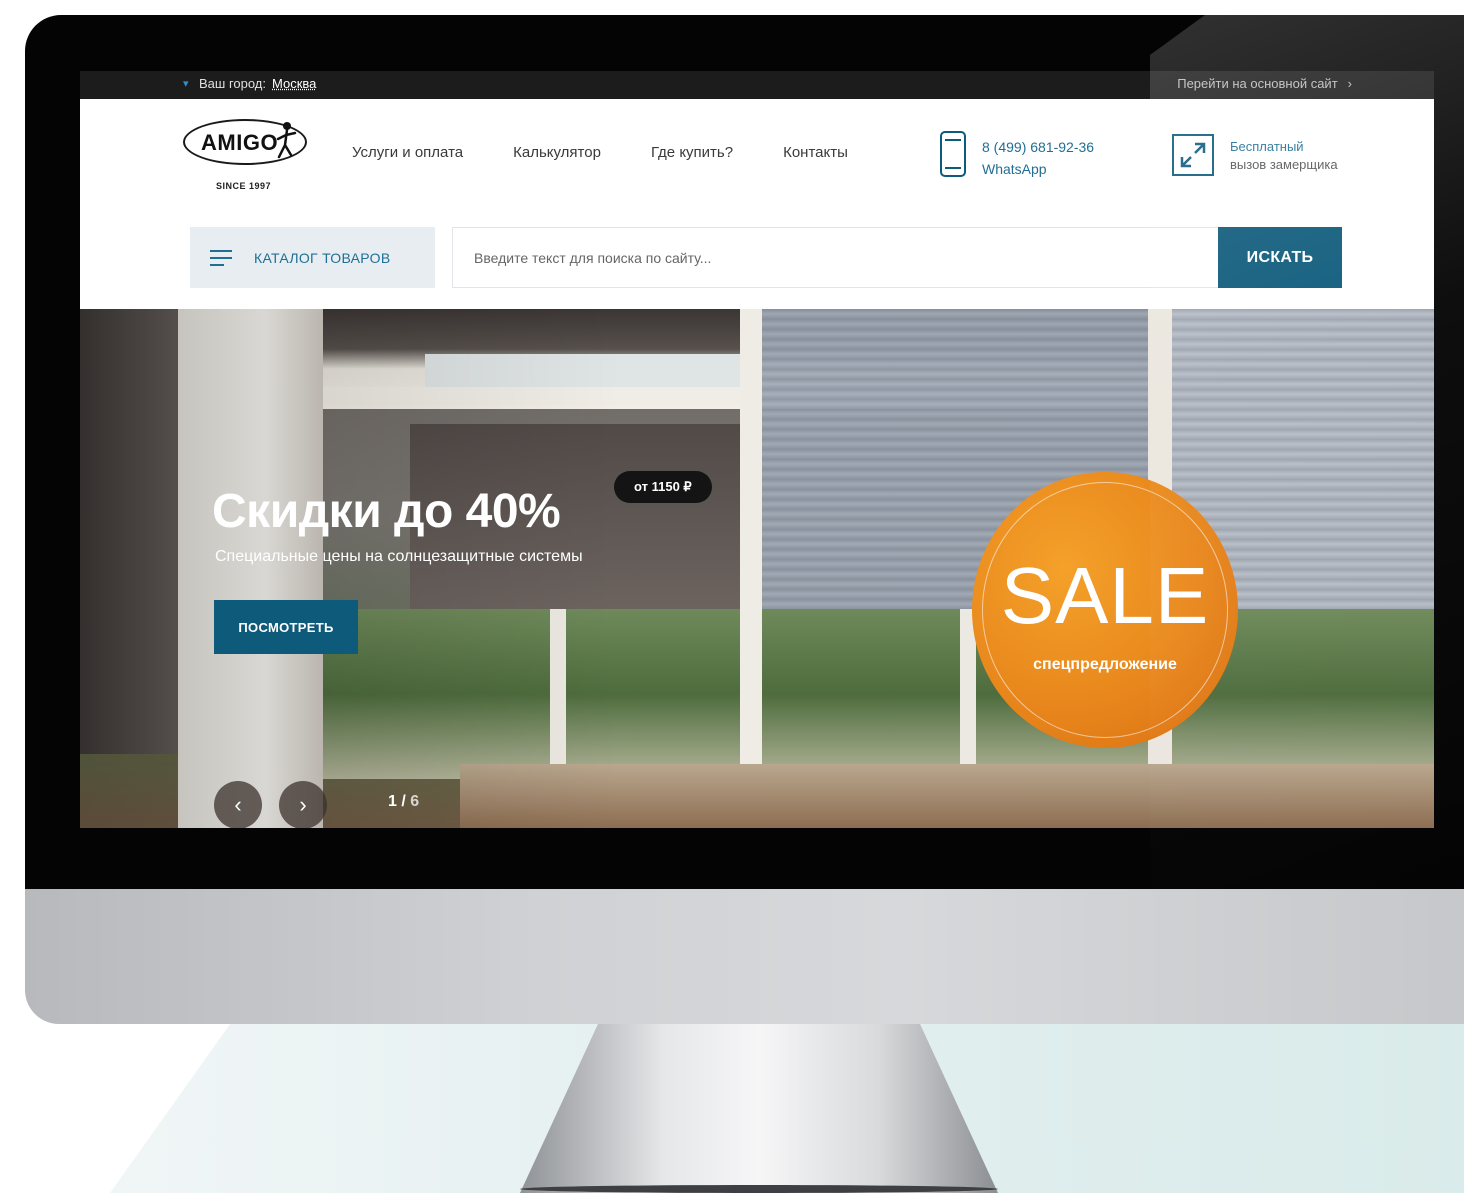 The image size is (1464, 1193). I want to click on sale-word: SALE, so click(1105, 595).